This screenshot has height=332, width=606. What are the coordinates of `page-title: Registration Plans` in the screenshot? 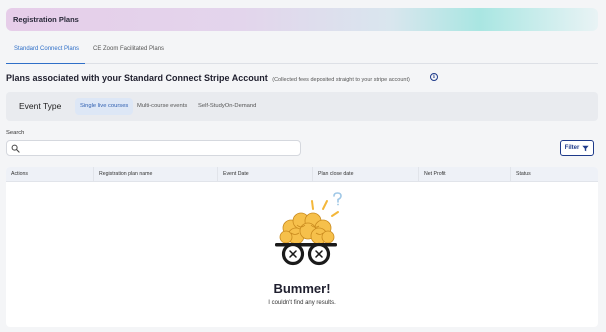 It's located at (46, 19).